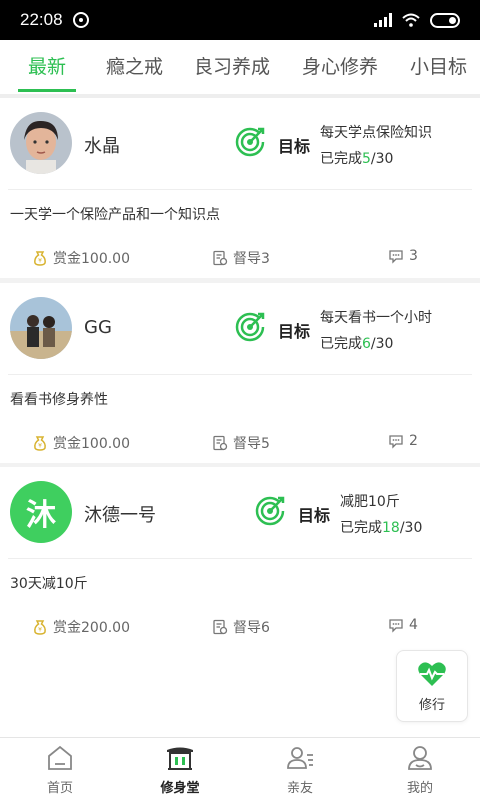 The width and height of the screenshot is (480, 800). What do you see at coordinates (41, 19) in the screenshot?
I see `status-time: 22:08` at bounding box center [41, 19].